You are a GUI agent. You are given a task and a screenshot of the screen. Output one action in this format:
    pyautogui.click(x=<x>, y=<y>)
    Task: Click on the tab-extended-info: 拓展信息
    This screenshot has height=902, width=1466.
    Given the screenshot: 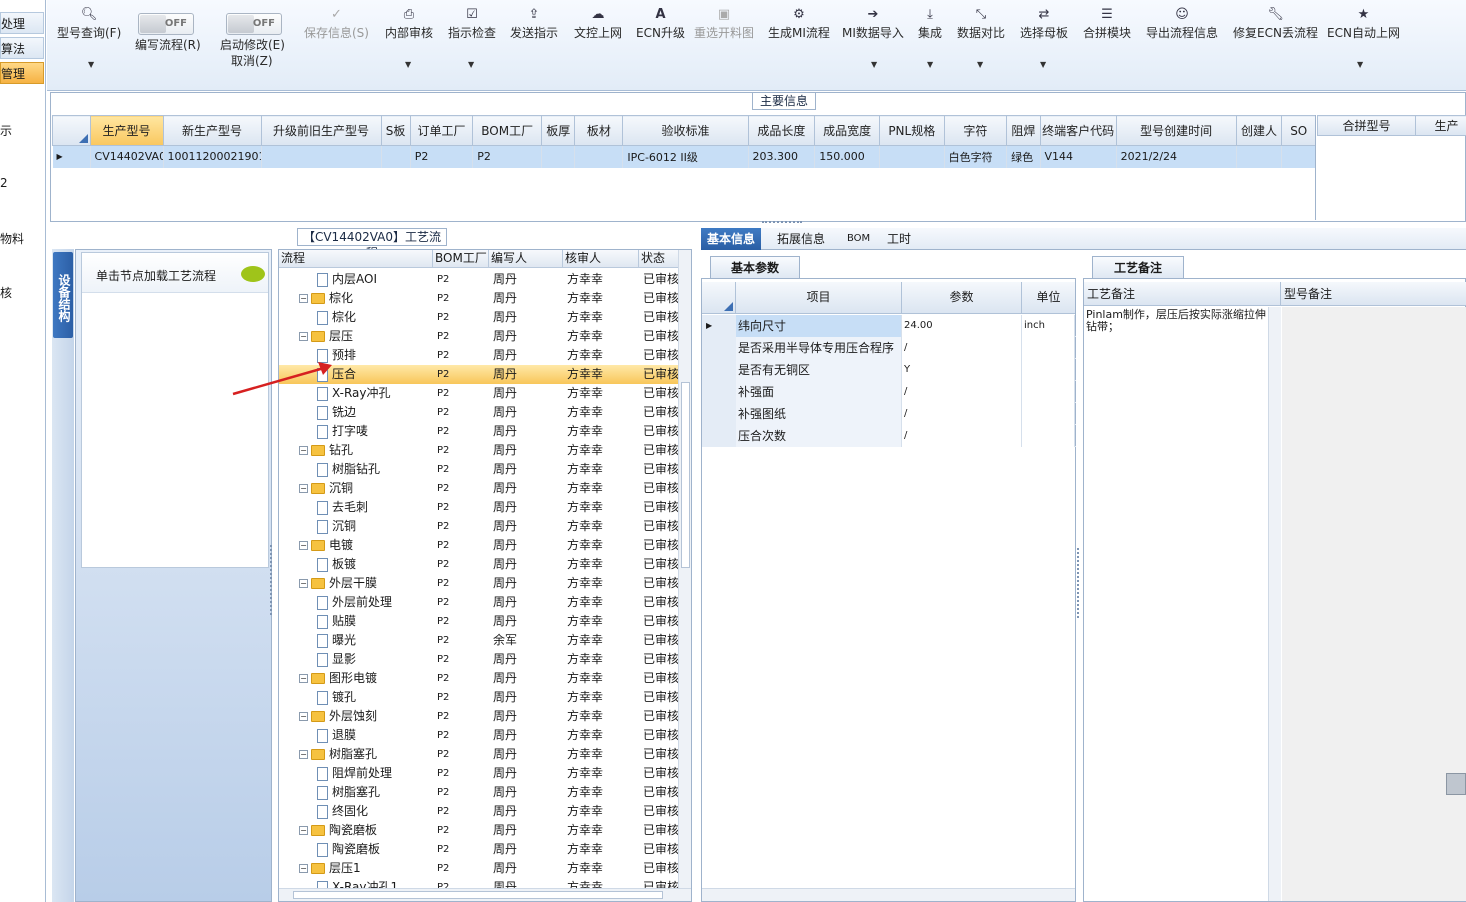 What is the action you would take?
    pyautogui.click(x=801, y=239)
    